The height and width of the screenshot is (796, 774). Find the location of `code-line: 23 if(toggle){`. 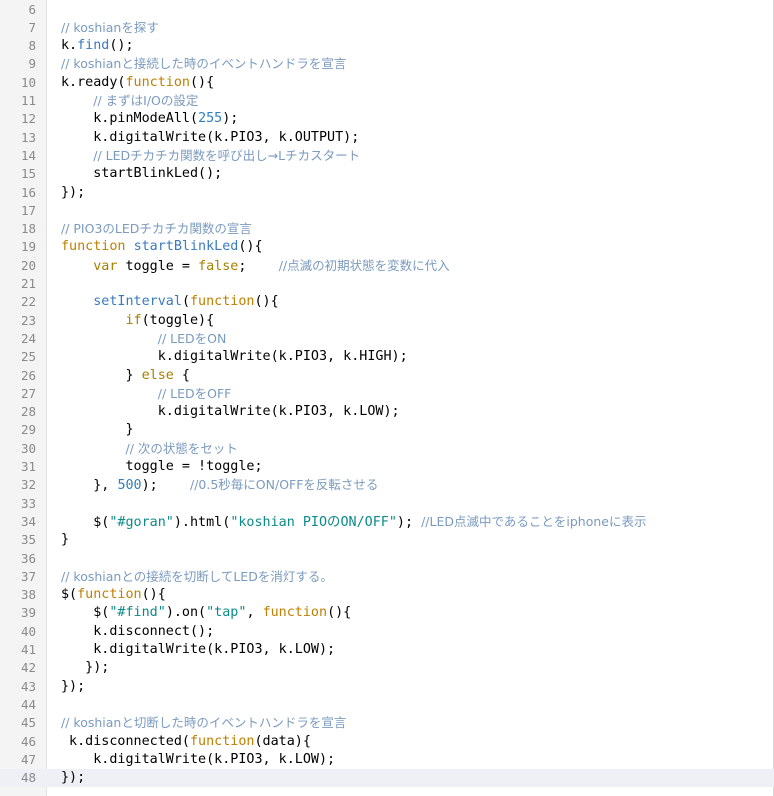

code-line: 23 if(toggle){ is located at coordinates (387, 321).